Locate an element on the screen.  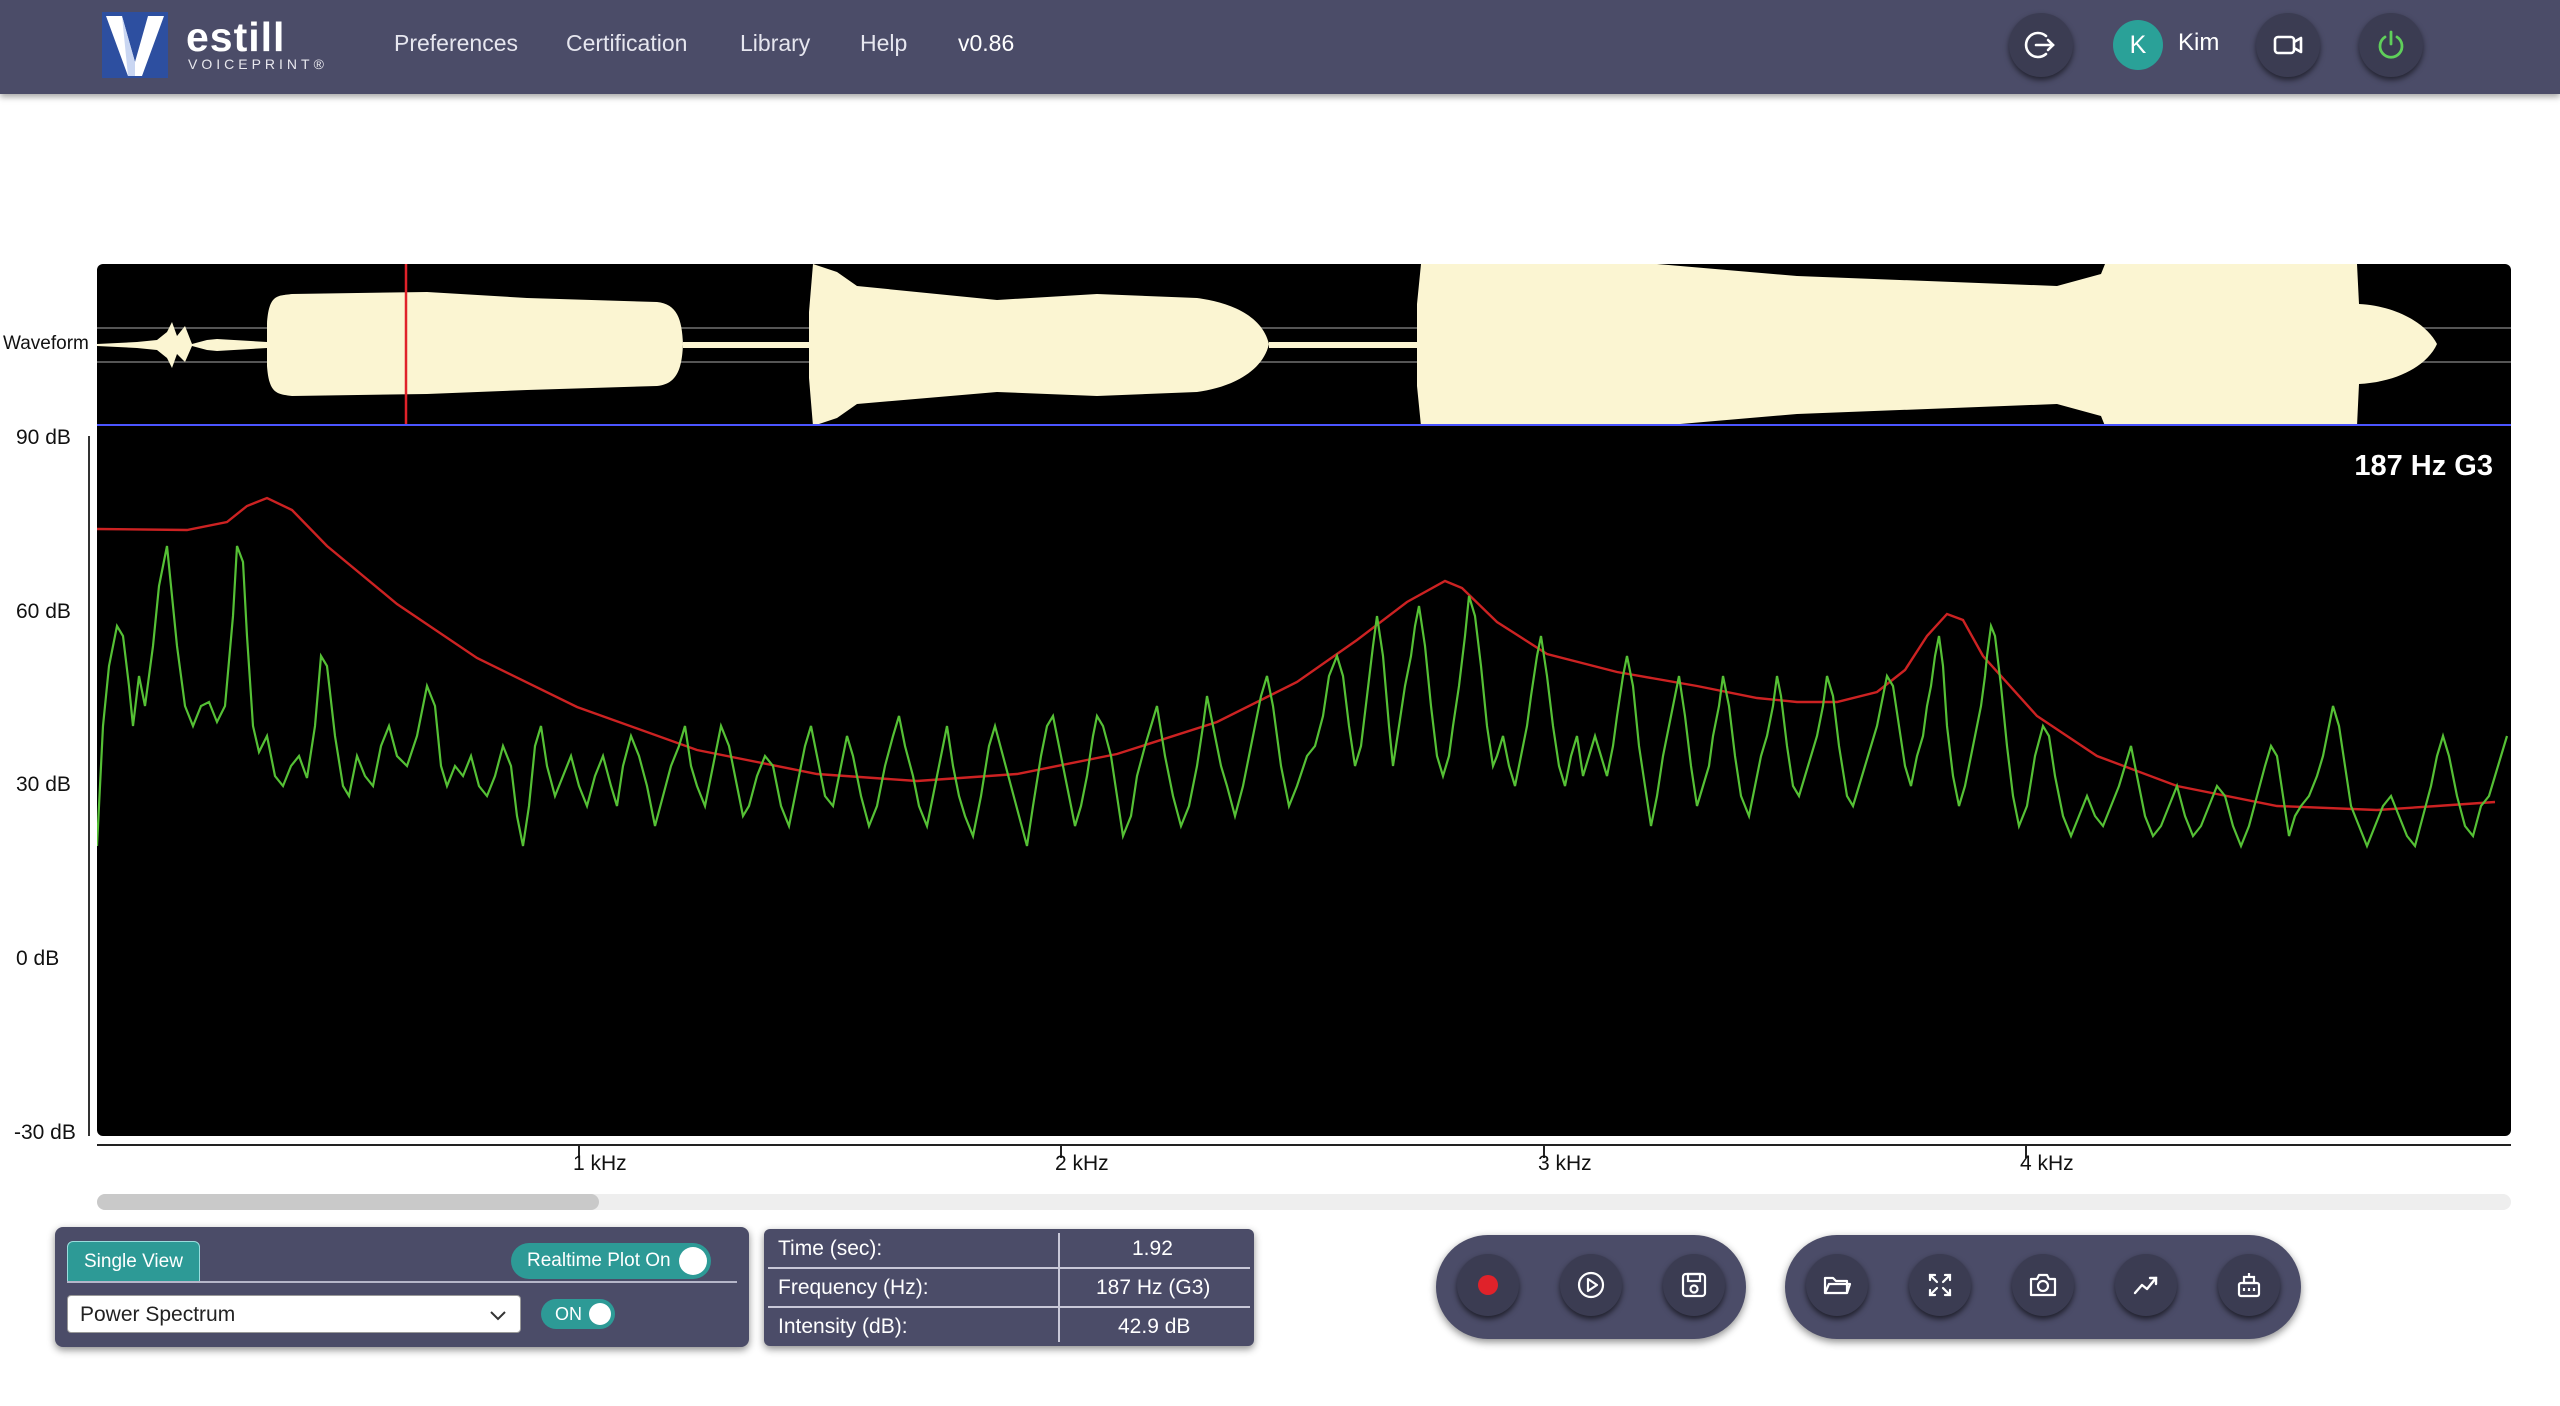
y-tick-label: 90 dB is located at coordinates (43, 437).